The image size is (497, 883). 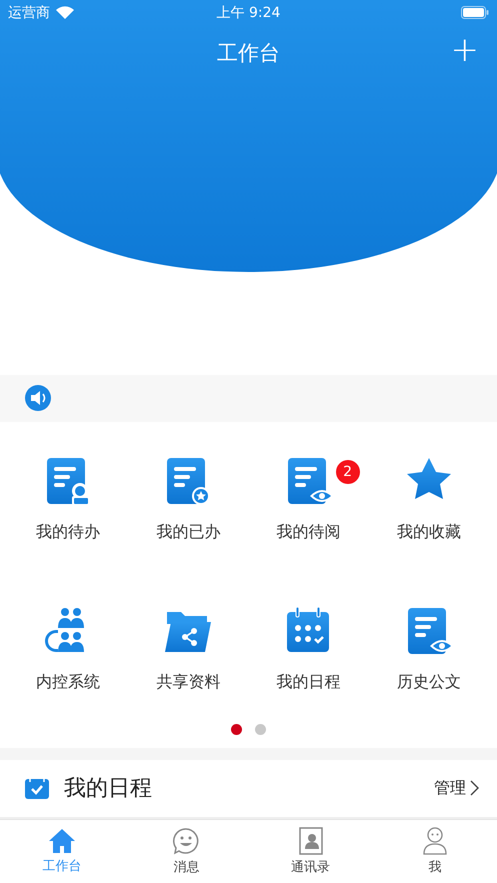 What do you see at coordinates (62, 841) in the screenshot?
I see `home-icon` at bounding box center [62, 841].